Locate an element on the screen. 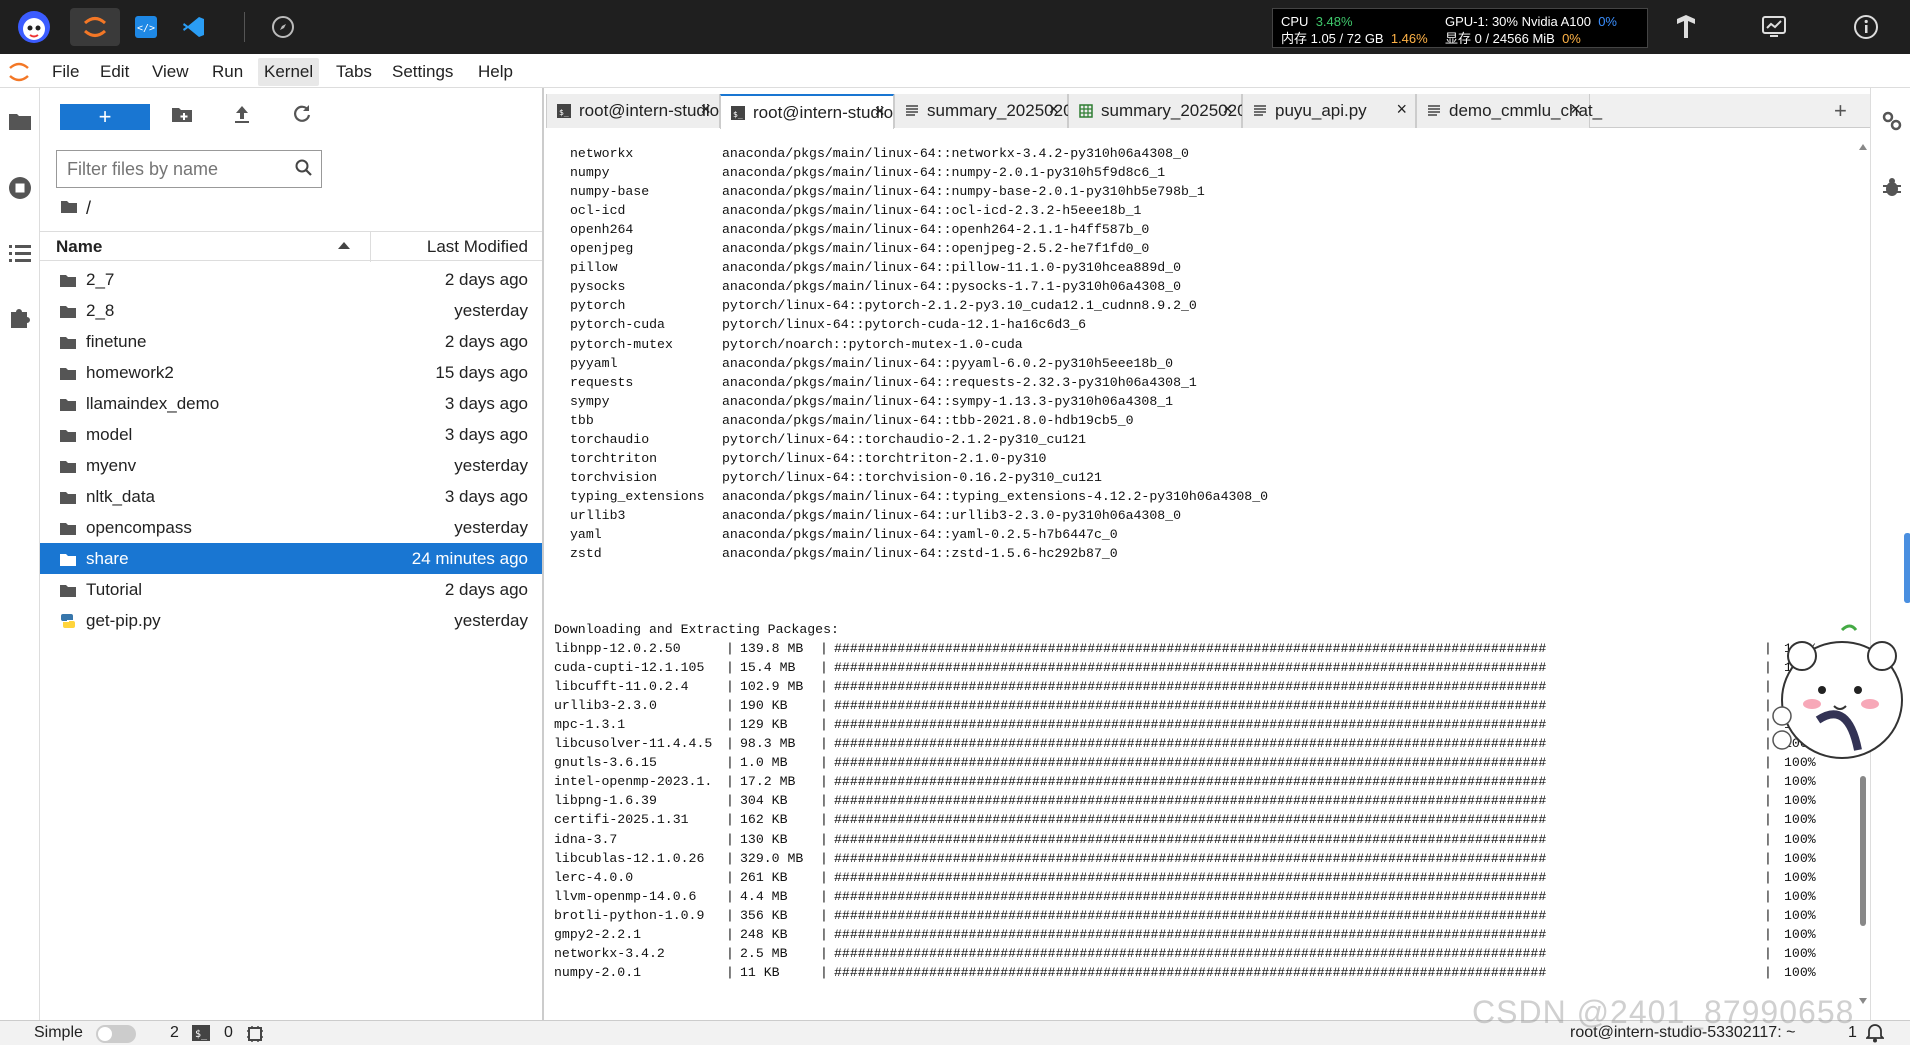 The width and height of the screenshot is (1910, 1048). tab-1: $_ root@intern-studio × is located at coordinates (633, 111).